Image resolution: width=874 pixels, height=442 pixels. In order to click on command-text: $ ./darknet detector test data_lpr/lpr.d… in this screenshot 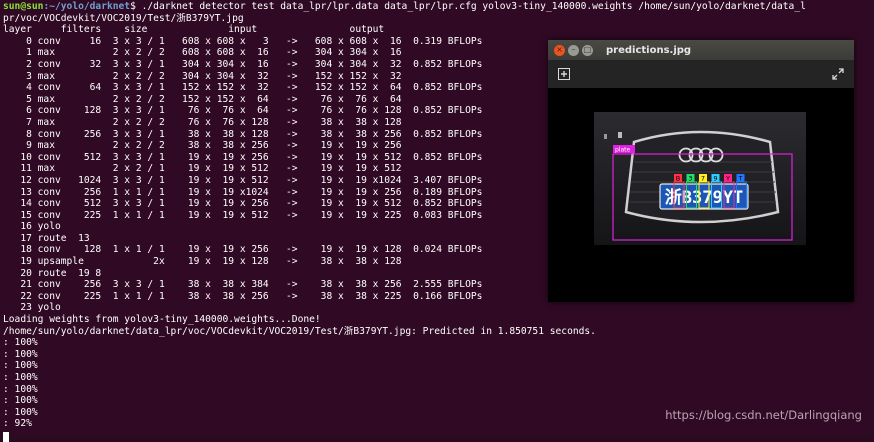, I will do `click(468, 6)`.